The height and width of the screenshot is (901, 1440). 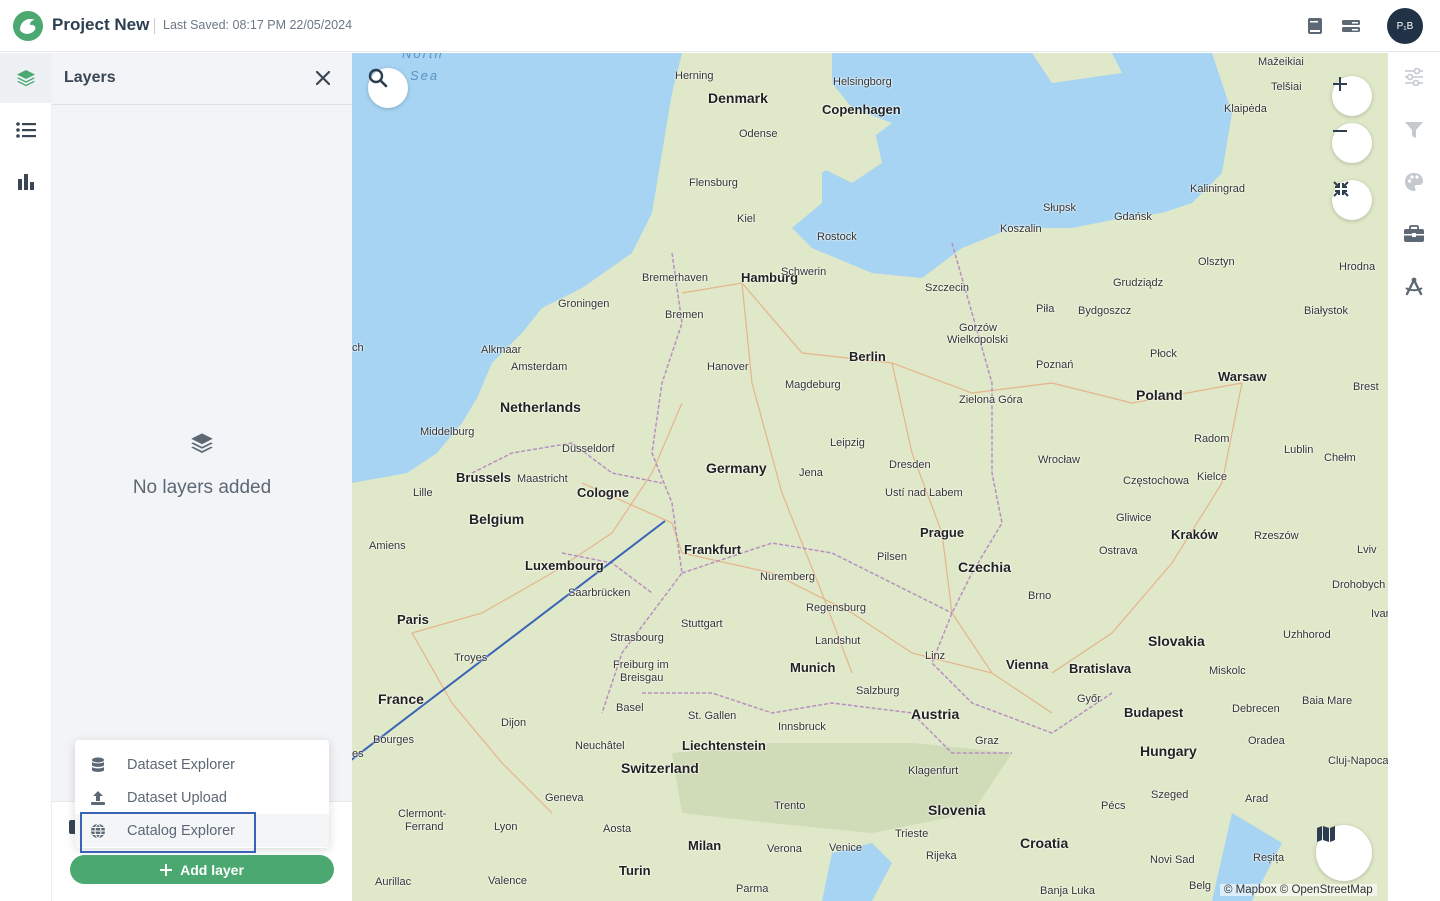 I want to click on minus-icon, so click(x=1340, y=131).